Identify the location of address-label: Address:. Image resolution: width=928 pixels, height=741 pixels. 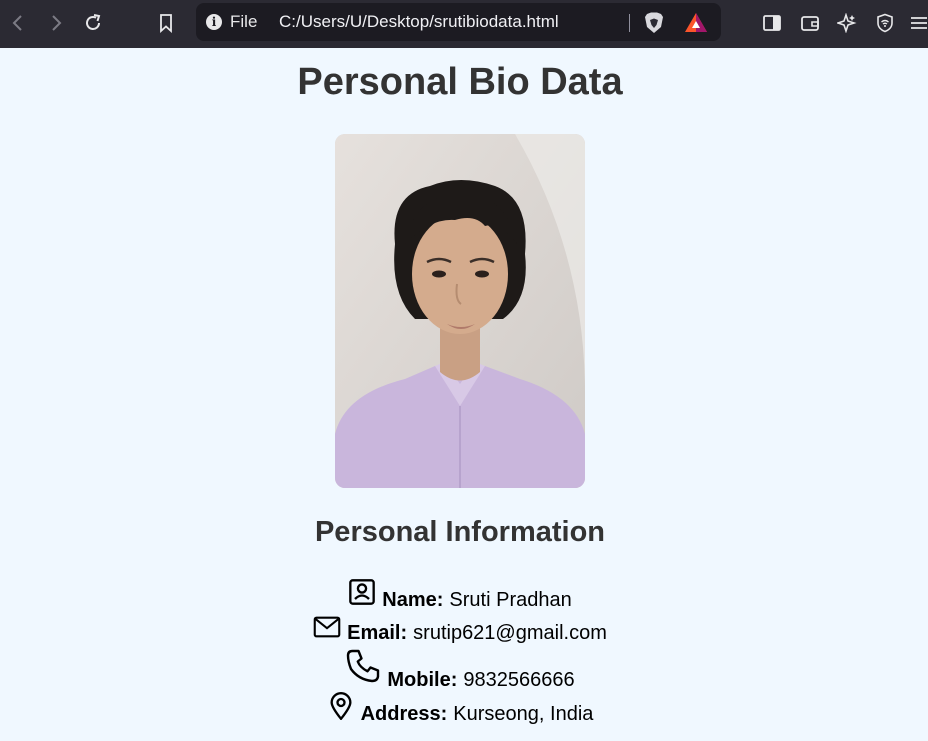
(404, 714).